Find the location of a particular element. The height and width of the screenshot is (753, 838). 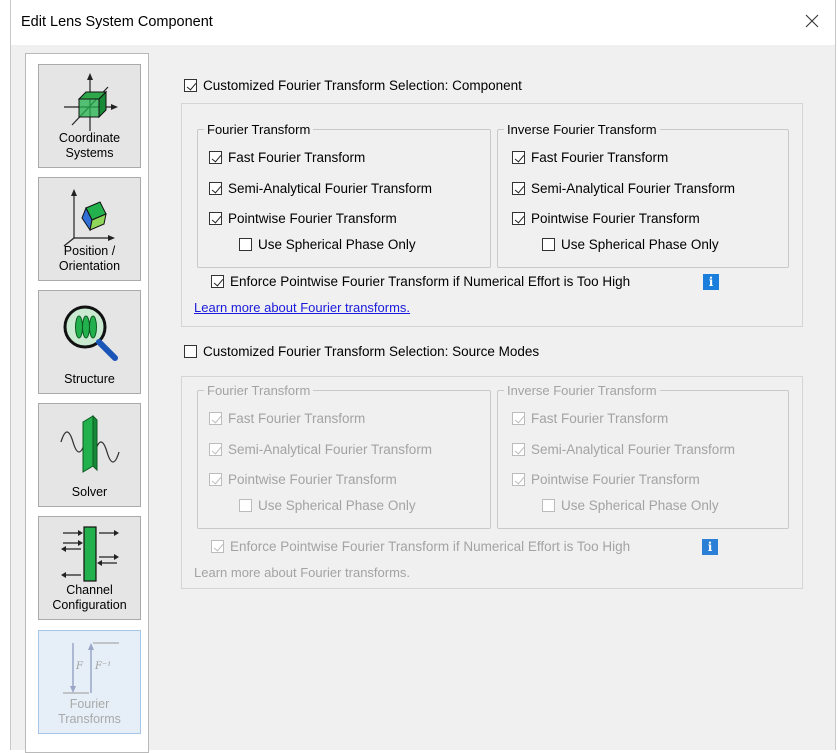

svg-text: F⁻¹ is located at coordinates (102, 666).